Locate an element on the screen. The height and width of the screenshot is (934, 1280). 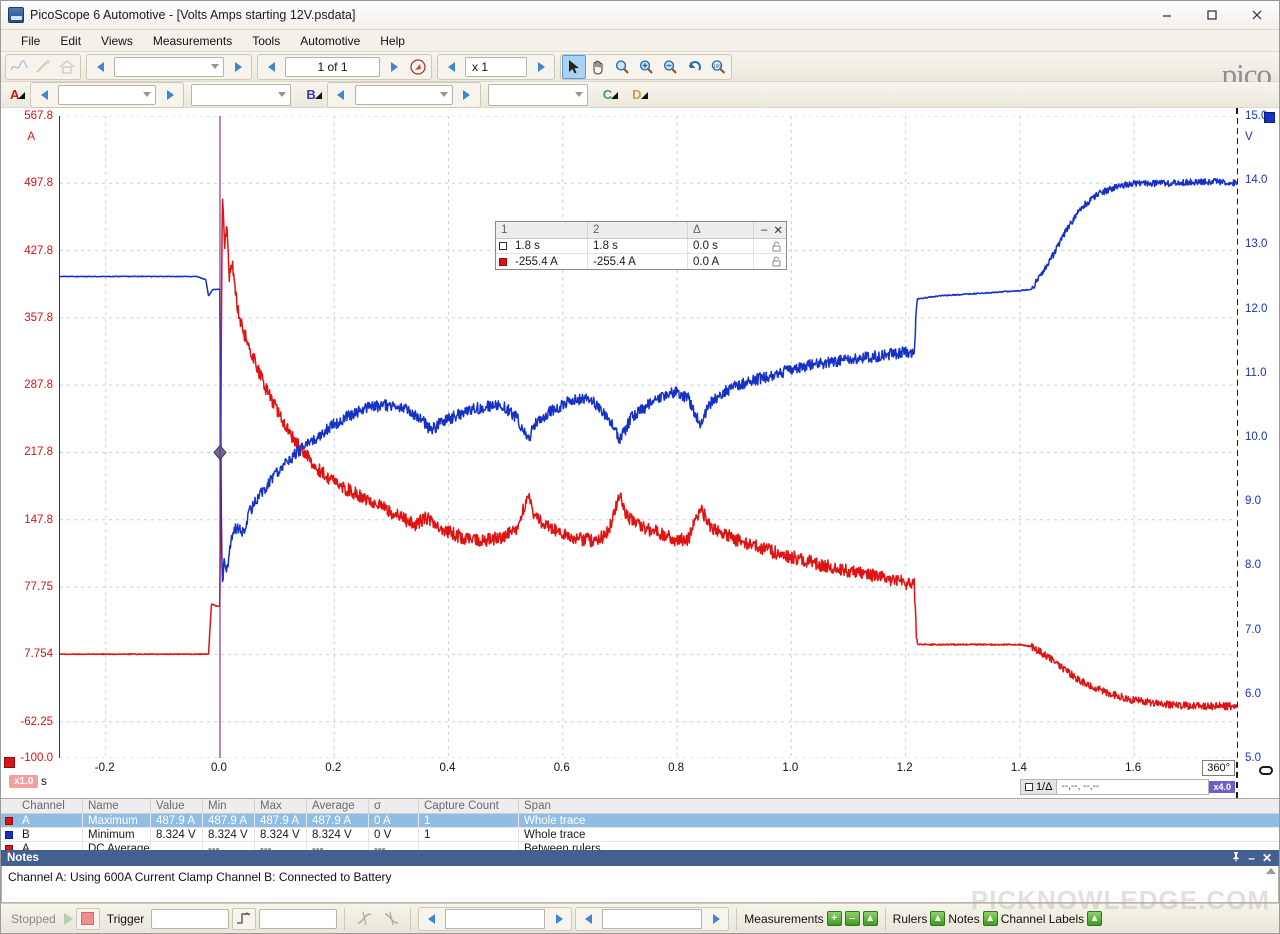
pretrigger-prev-button is located at coordinates (431, 919).